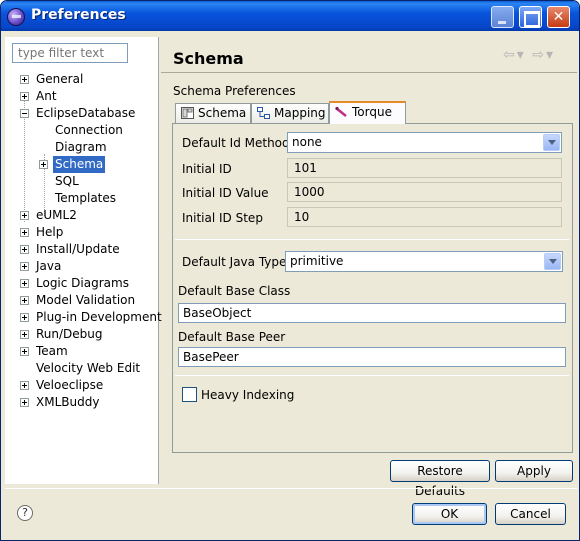 This screenshot has height=541, width=580. Describe the element at coordinates (369, 72) in the screenshot. I see `header-divider` at that location.